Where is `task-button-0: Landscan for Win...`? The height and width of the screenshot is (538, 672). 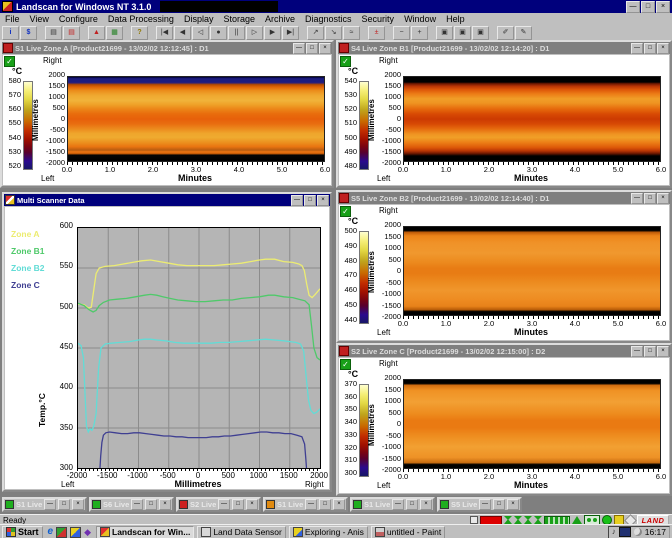 task-button-0: Landscan for Win... is located at coordinates (145, 531).